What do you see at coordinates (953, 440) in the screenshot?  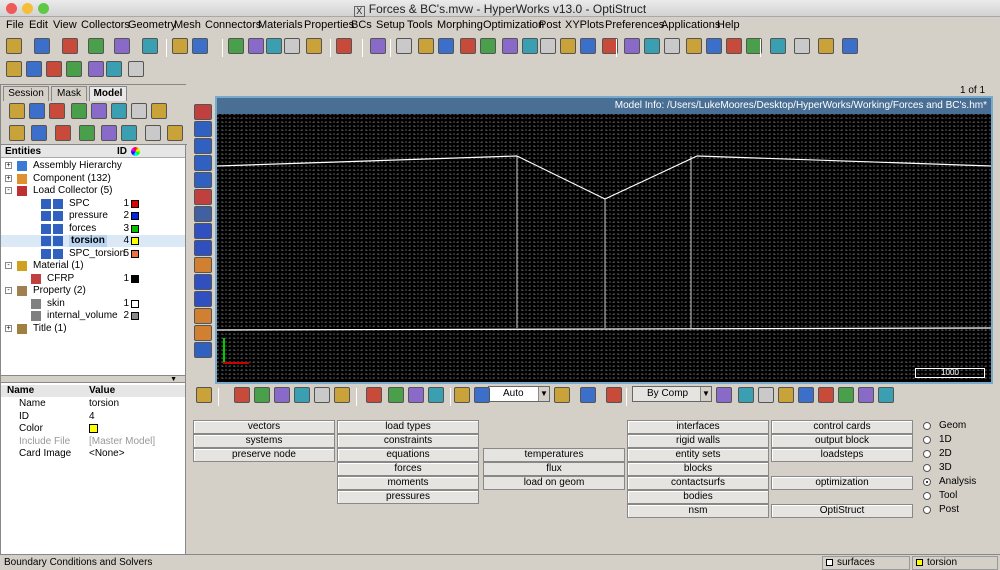 I see `radio-1d: 1D` at bounding box center [953, 440].